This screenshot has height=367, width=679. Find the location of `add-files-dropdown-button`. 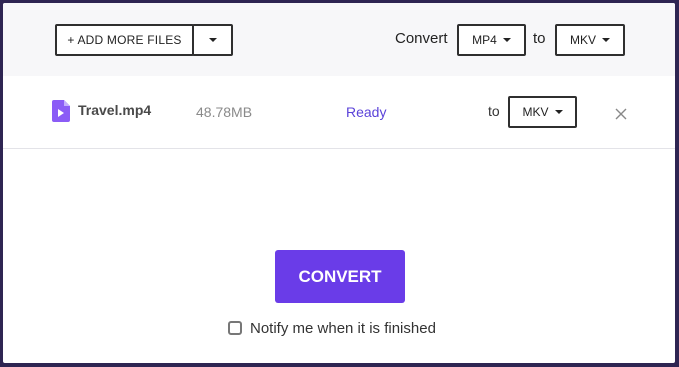

add-files-dropdown-button is located at coordinates (212, 40).